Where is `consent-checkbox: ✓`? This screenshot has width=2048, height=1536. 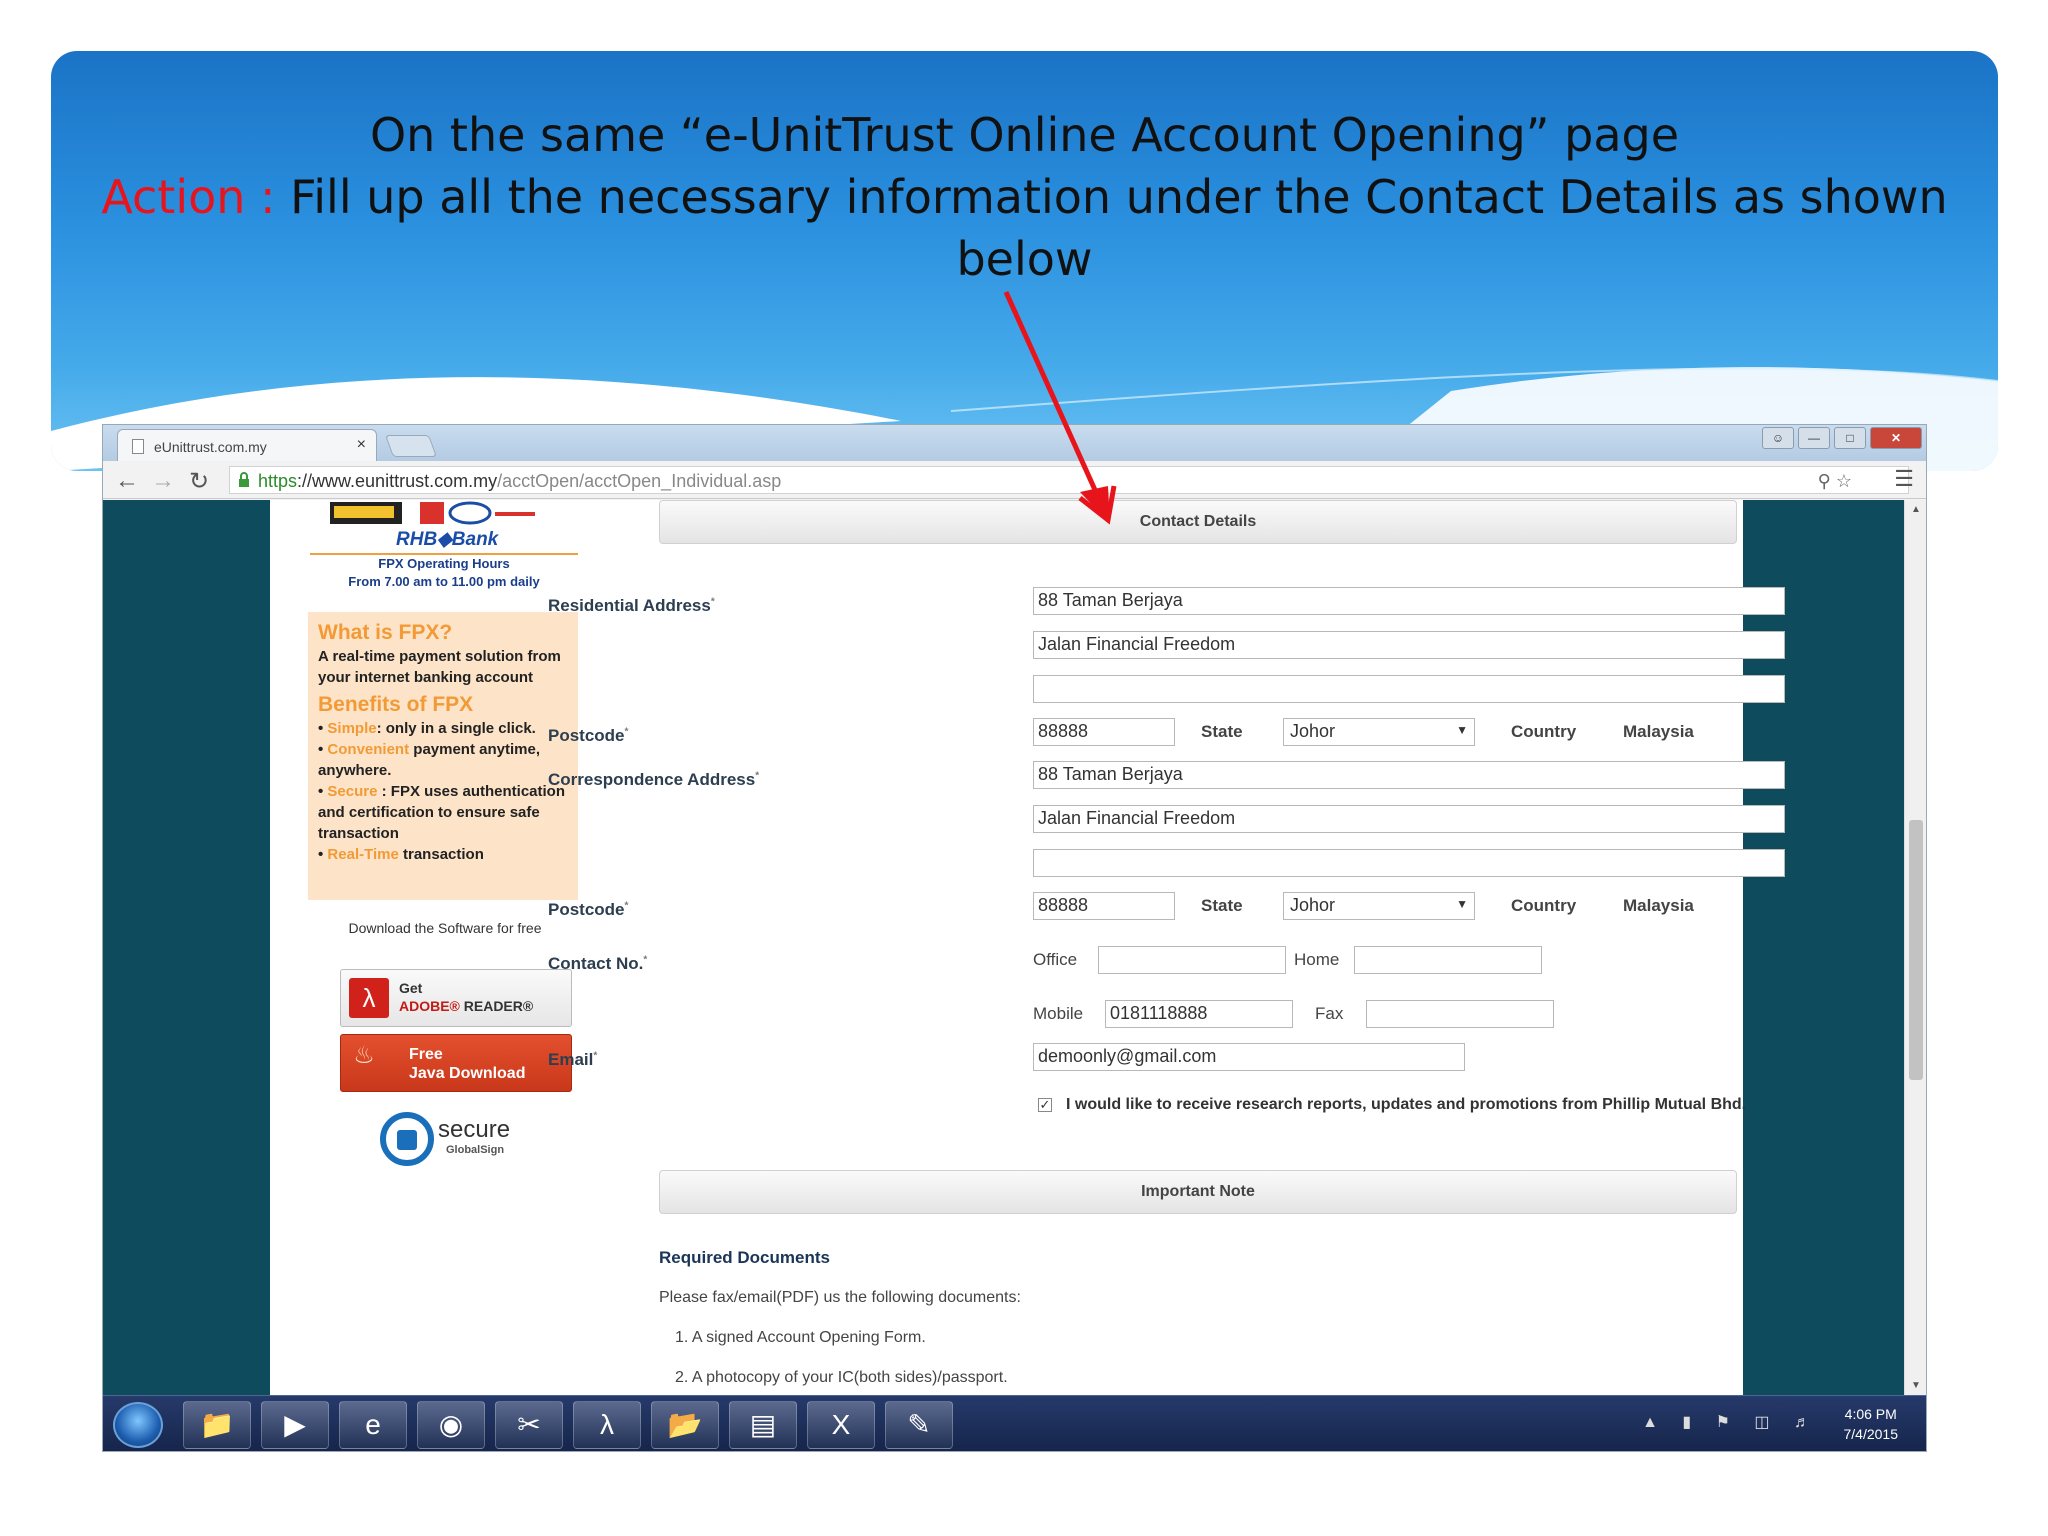 consent-checkbox: ✓ is located at coordinates (1045, 1105).